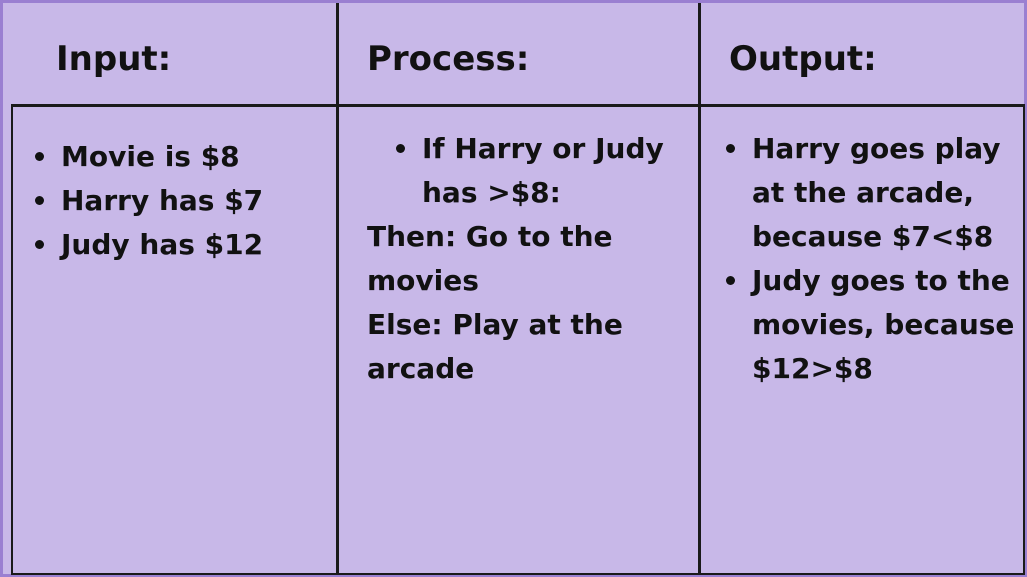 This screenshot has width=1027, height=577. I want to click on table-left-border, so click(12, 339).